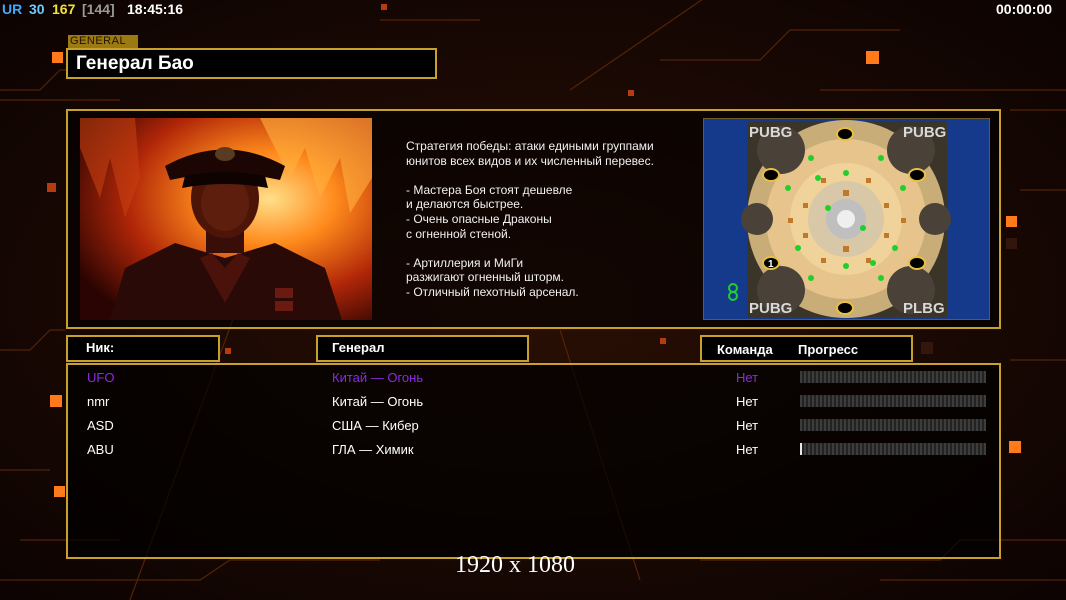  Describe the element at coordinates (515, 565) in the screenshot. I see `resolution-label: 1920 x 1080` at that location.